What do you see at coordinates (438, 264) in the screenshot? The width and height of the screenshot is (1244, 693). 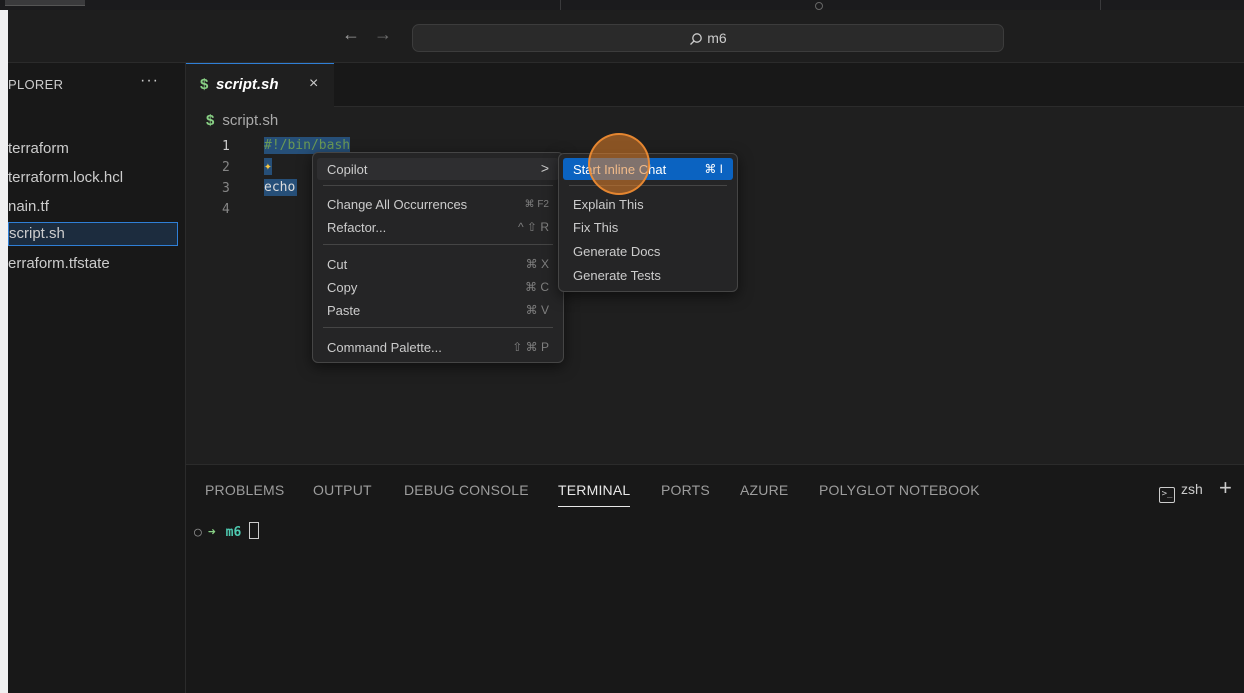 I see `menu-item-cut: Cut ⌘ X` at bounding box center [438, 264].